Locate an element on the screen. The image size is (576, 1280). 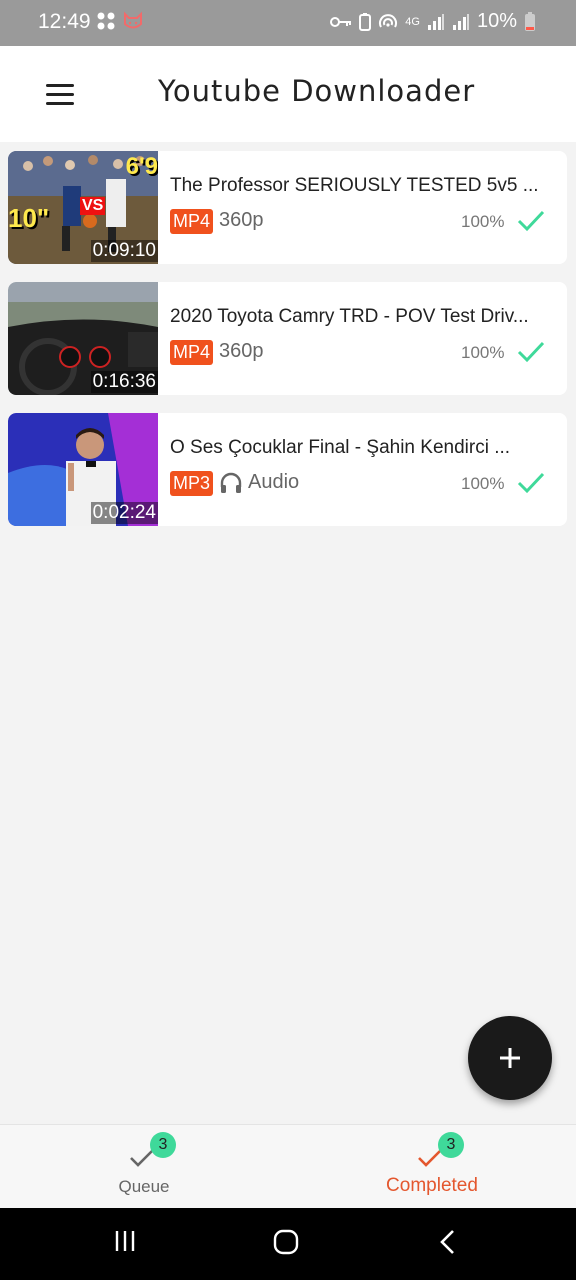
quality-label: Audio is located at coordinates (259, 482).